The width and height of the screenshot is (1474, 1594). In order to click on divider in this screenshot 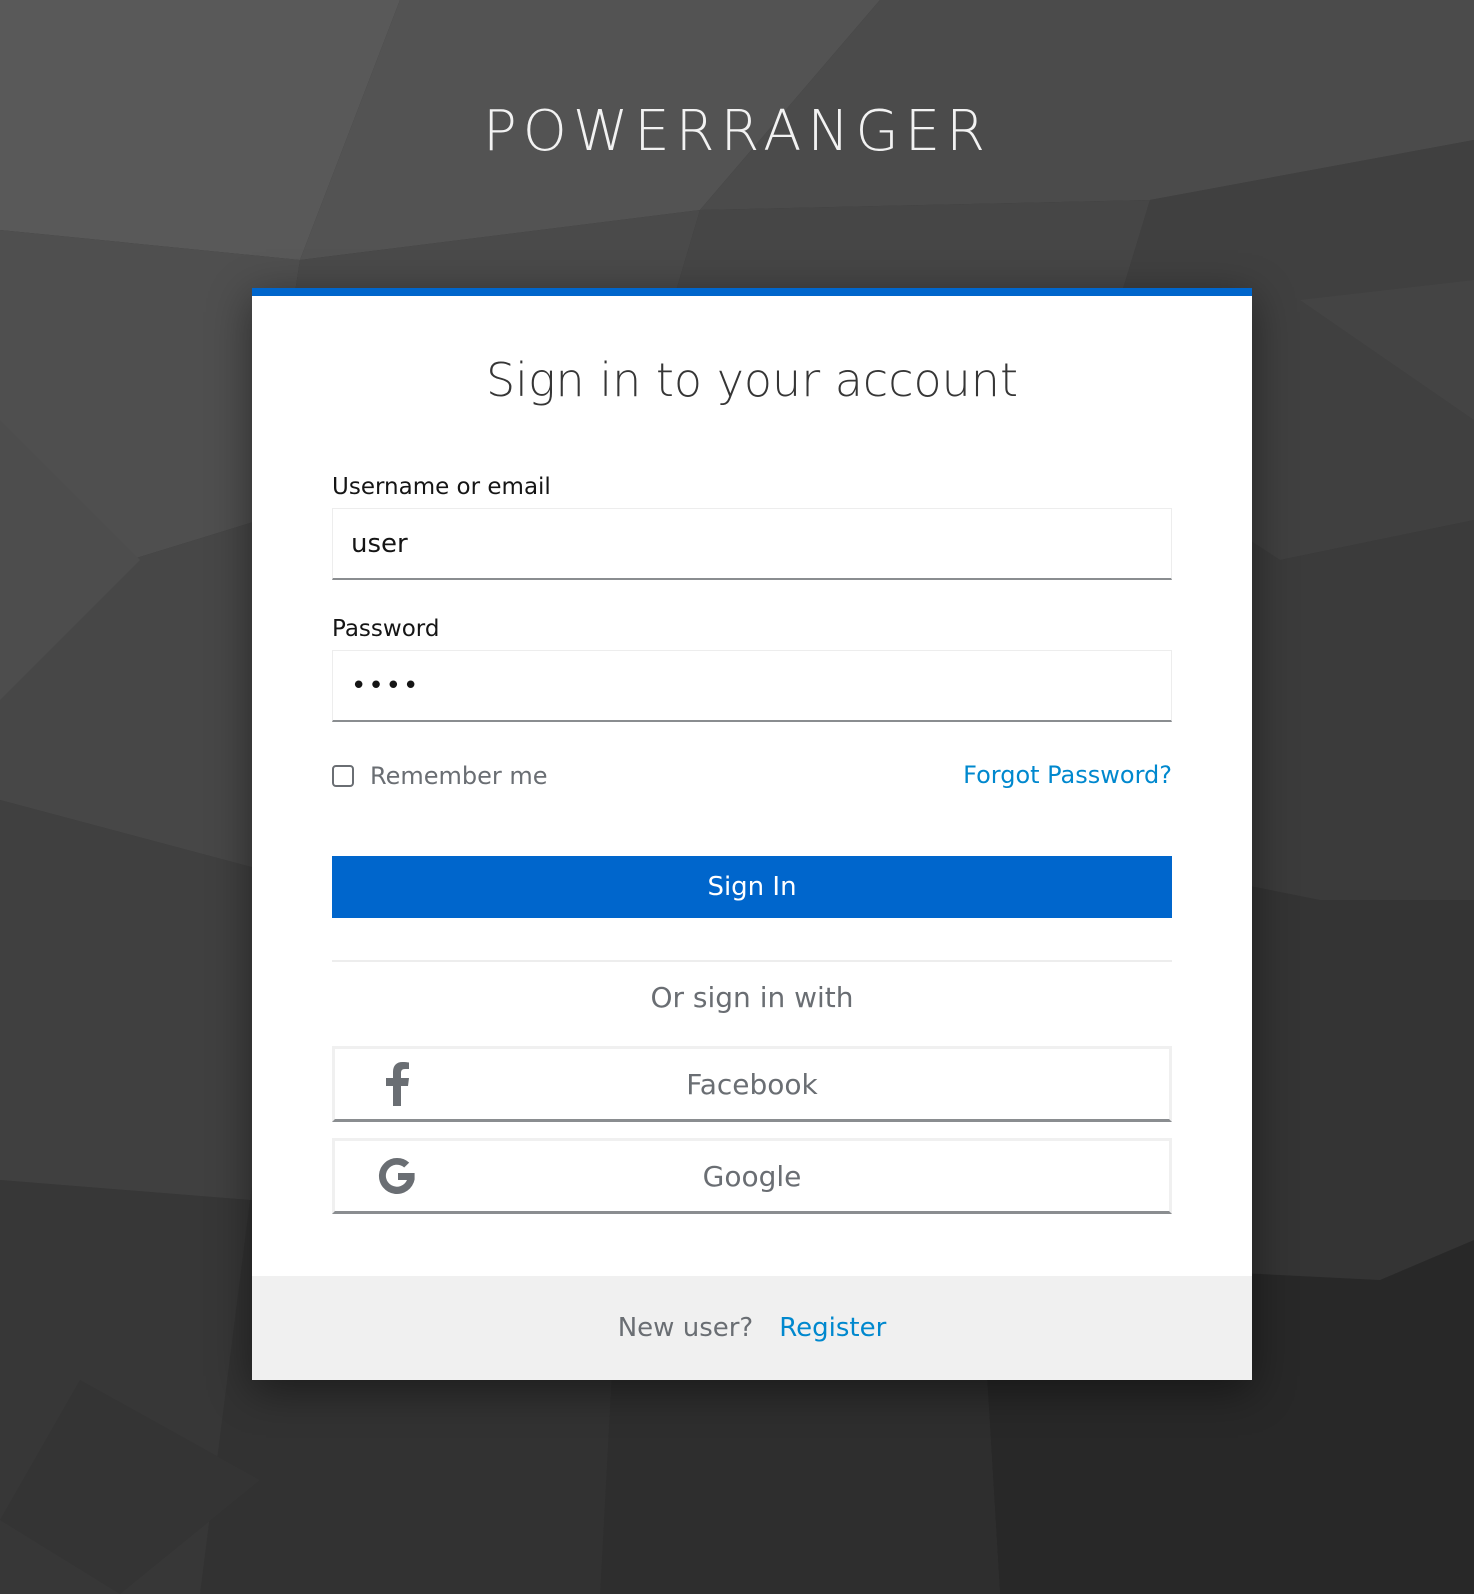, I will do `click(752, 961)`.